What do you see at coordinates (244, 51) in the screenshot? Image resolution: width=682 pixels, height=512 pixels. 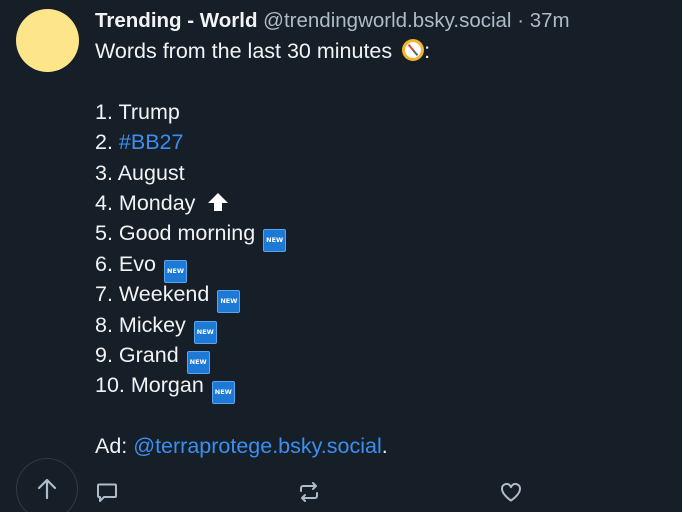 I see `intro-text: Words from the last 30 minutes` at bounding box center [244, 51].